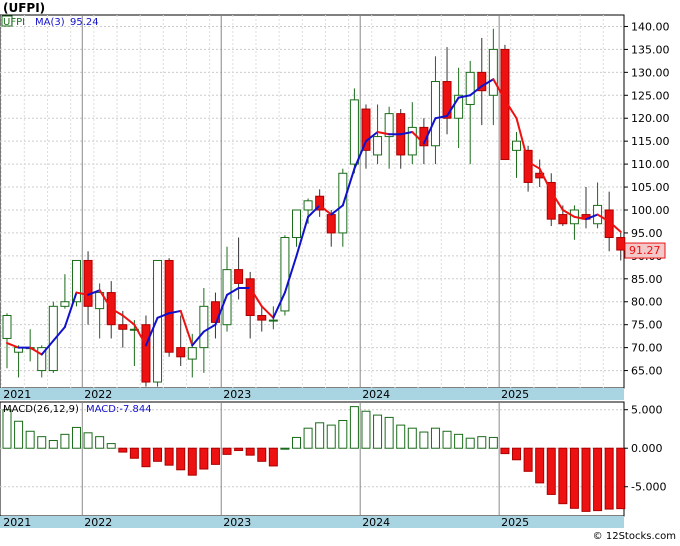 The width and height of the screenshot is (680, 546). I want to click on price-y-tick-label: 105.00, so click(650, 187).